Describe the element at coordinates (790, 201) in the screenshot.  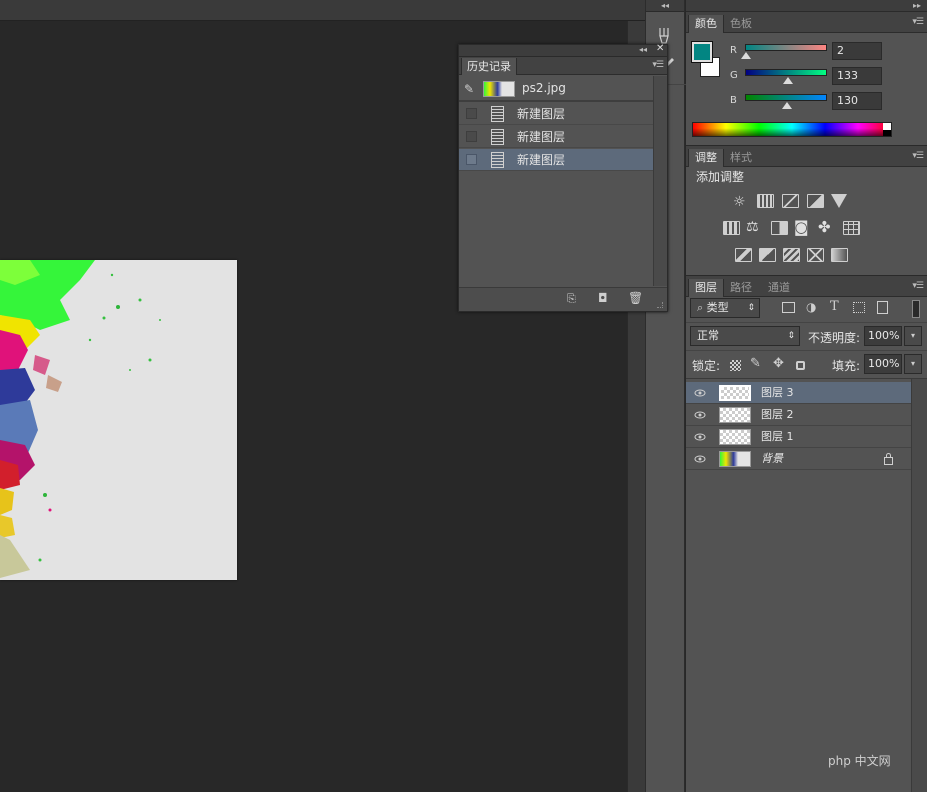
I see `curves-icon` at that location.